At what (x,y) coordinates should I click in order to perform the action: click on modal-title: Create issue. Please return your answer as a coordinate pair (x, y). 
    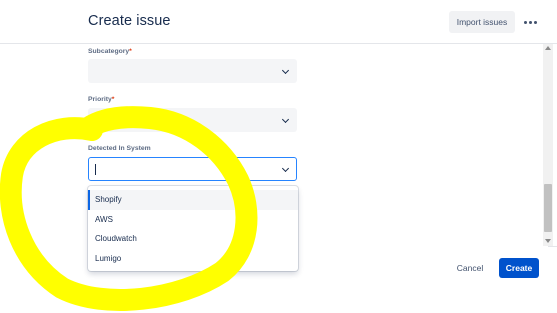
    Looking at the image, I should click on (129, 21).